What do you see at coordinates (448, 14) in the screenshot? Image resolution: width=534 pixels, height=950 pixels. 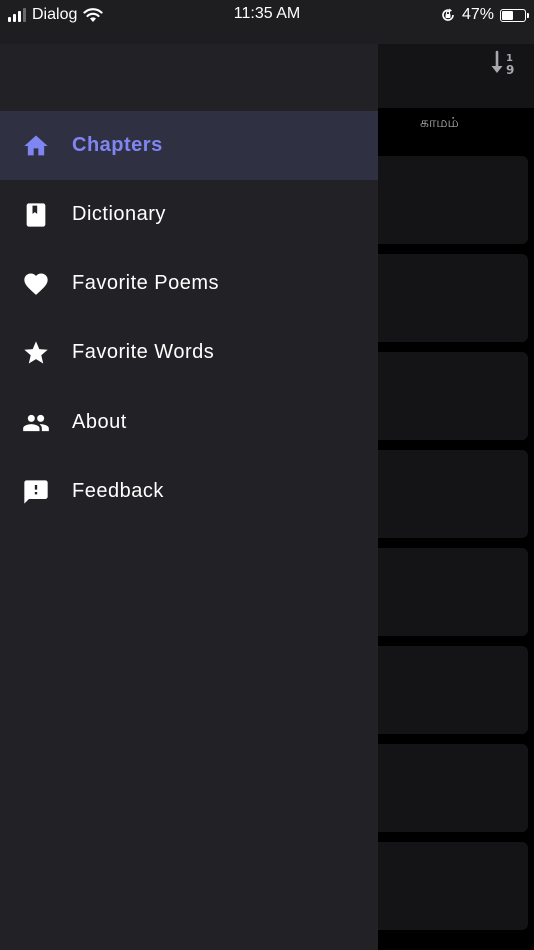 I see `orientation-lock-icon` at bounding box center [448, 14].